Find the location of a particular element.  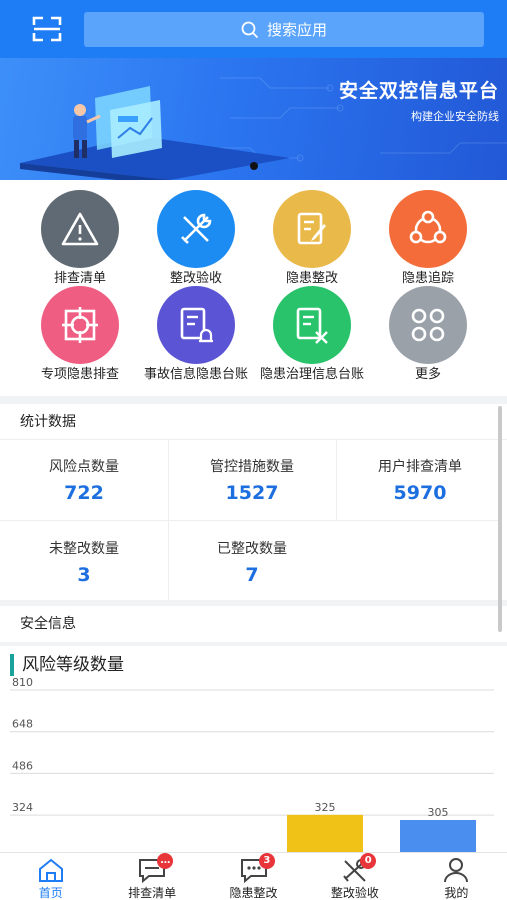

menu-label: 事故信息隐患台账 is located at coordinates (195, 374).